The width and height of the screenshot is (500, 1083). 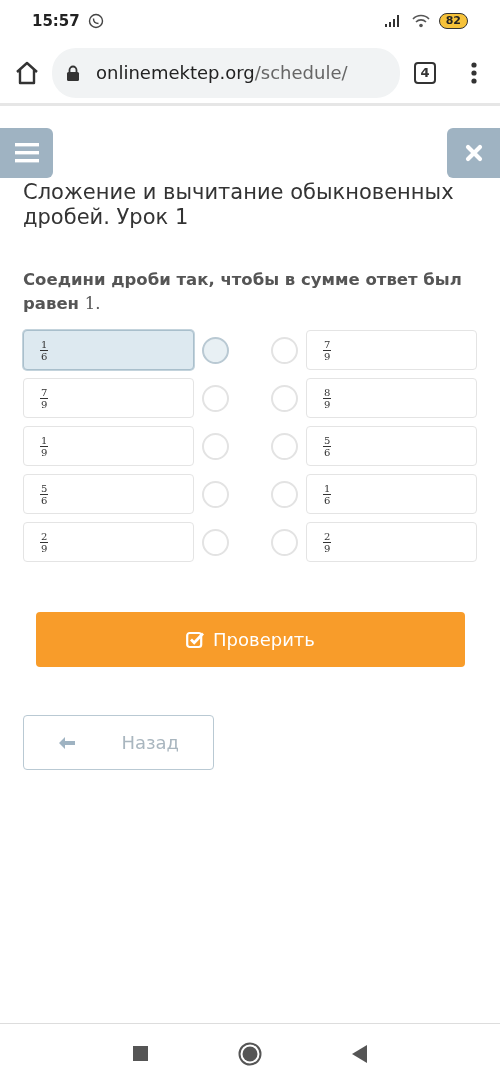 What do you see at coordinates (243, 292) in the screenshot?
I see `question-text: Соедини дроби так, чтобы в сумме ответ был равен 1.` at bounding box center [243, 292].